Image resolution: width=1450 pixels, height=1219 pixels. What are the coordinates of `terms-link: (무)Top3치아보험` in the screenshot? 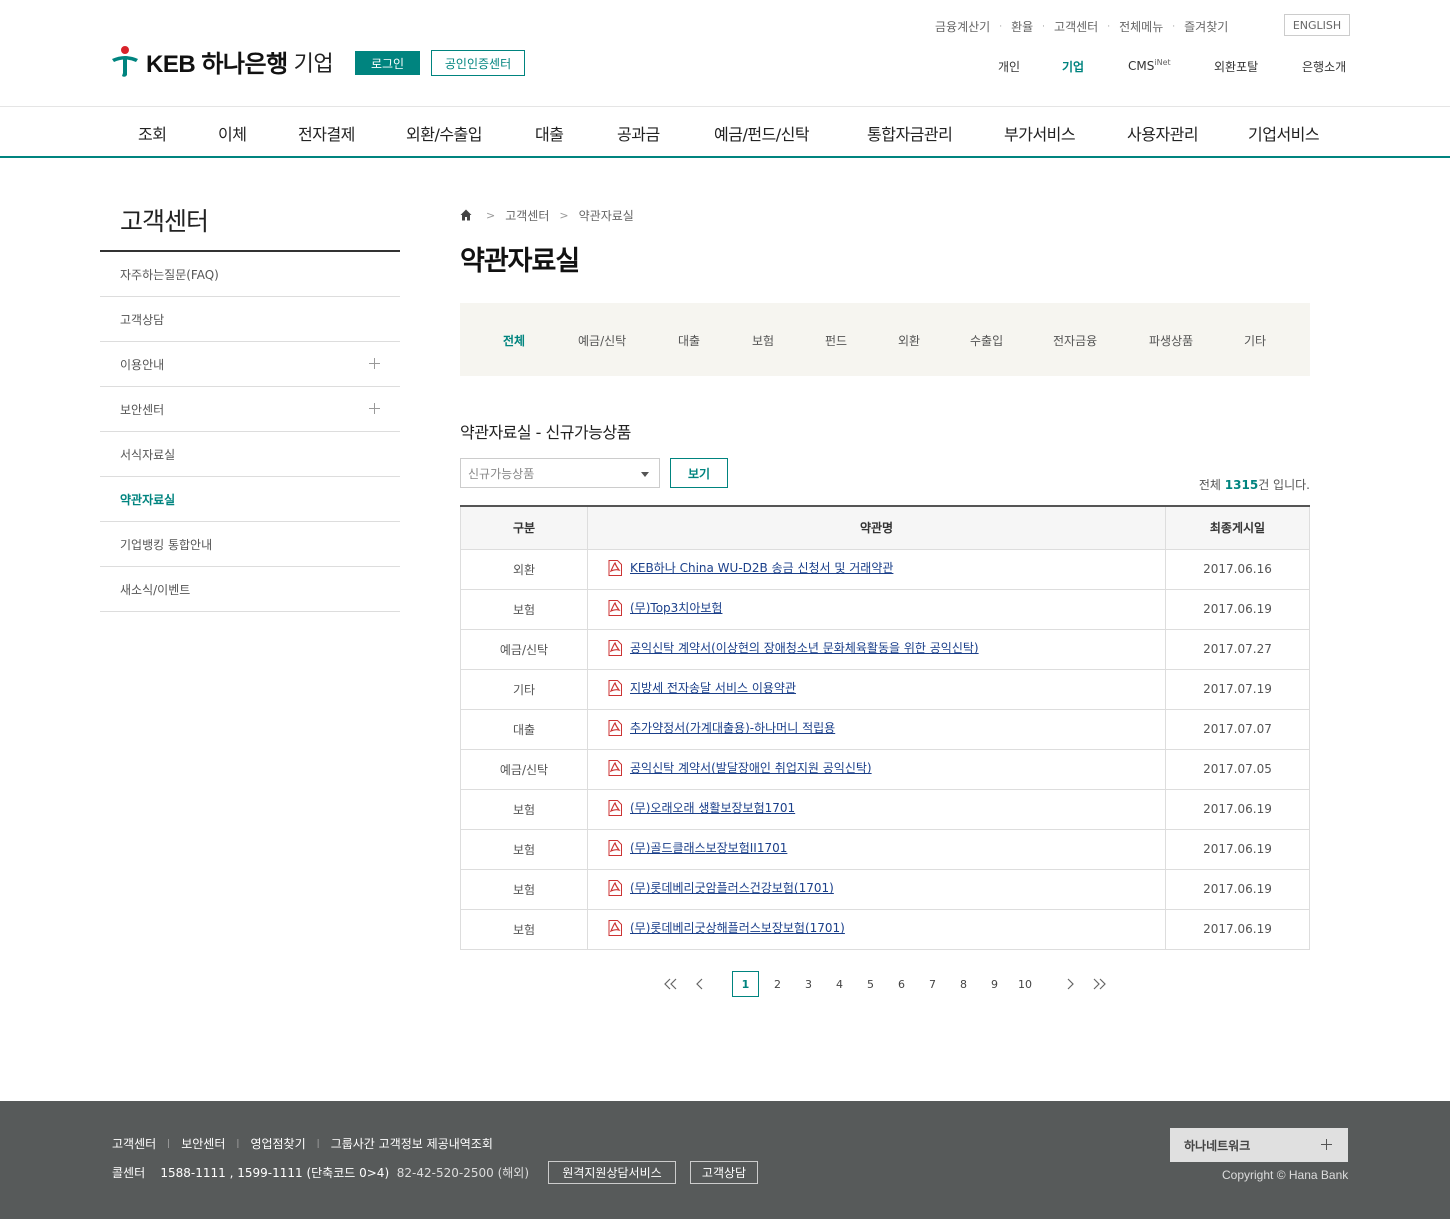 It's located at (665, 607).